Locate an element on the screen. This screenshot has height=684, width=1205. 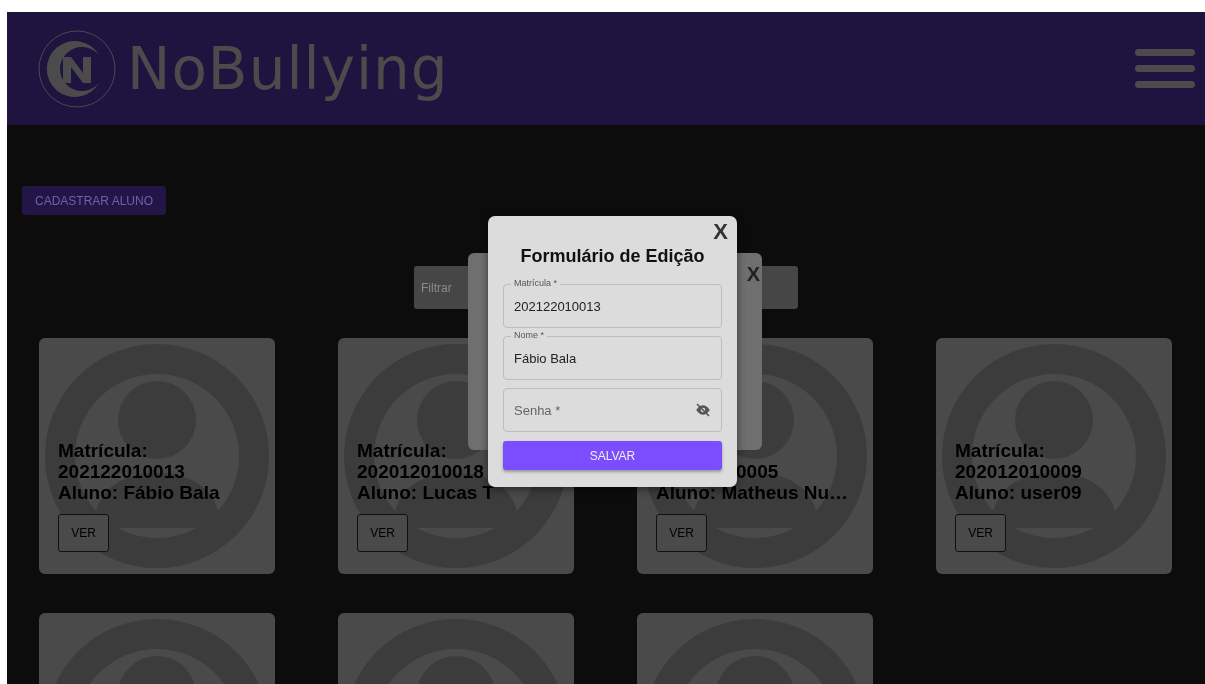
logo-icon is located at coordinates (77, 68).